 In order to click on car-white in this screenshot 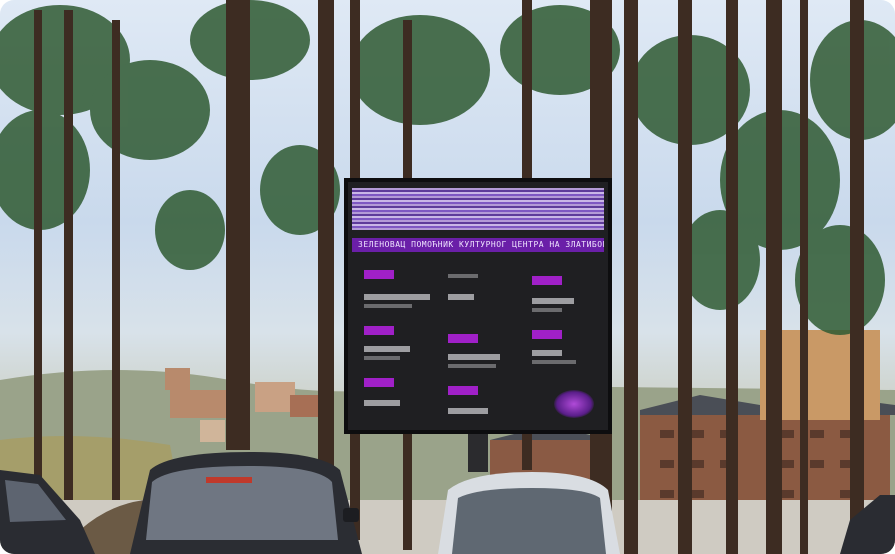, I will do `click(529, 513)`.